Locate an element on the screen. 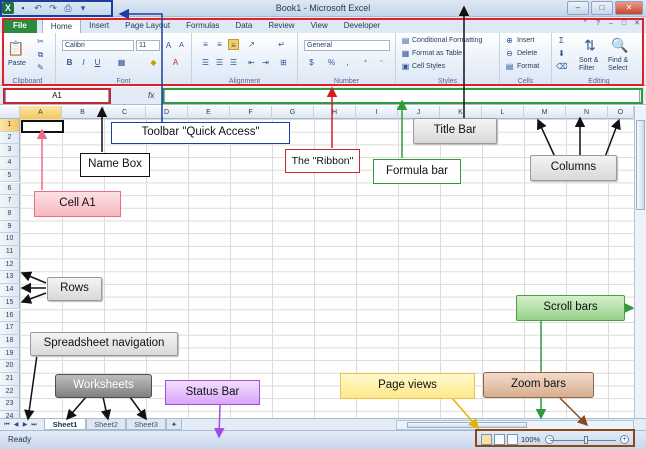 The image size is (646, 449). row-header: 20 is located at coordinates (10, 366).